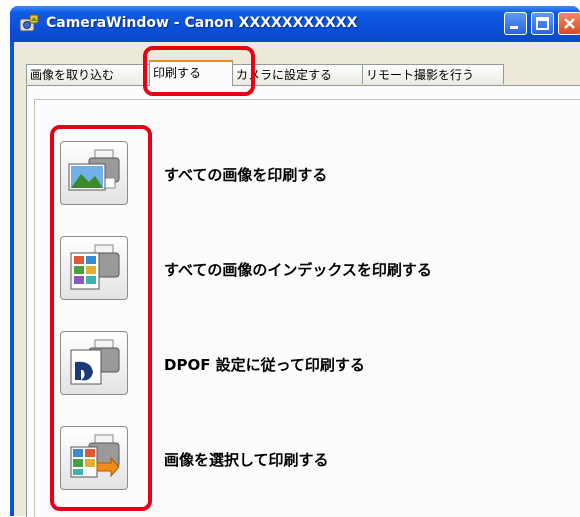  Describe the element at coordinates (246, 460) in the screenshot. I see `print-selected-images-label: 画像を選択して印刷する` at that location.